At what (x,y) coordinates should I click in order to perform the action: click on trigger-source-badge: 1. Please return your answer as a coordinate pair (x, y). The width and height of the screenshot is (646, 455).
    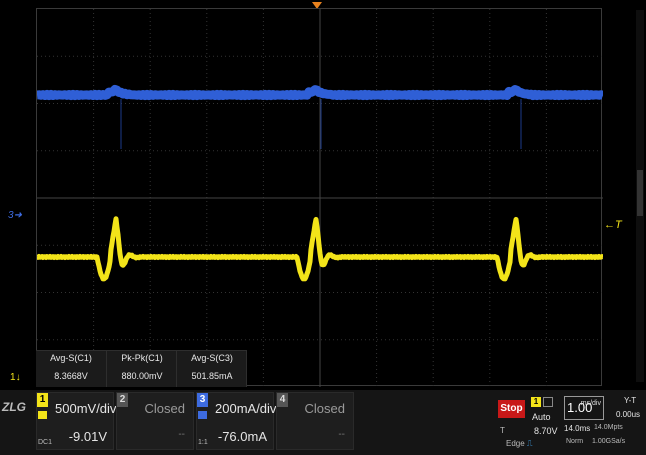
    Looking at the image, I should click on (536, 402).